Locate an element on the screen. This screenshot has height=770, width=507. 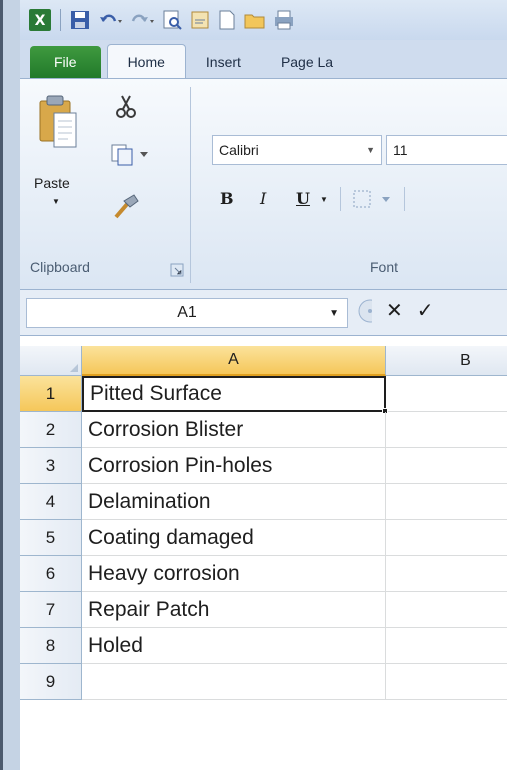
name-box-value: A1 is located at coordinates (187, 312).